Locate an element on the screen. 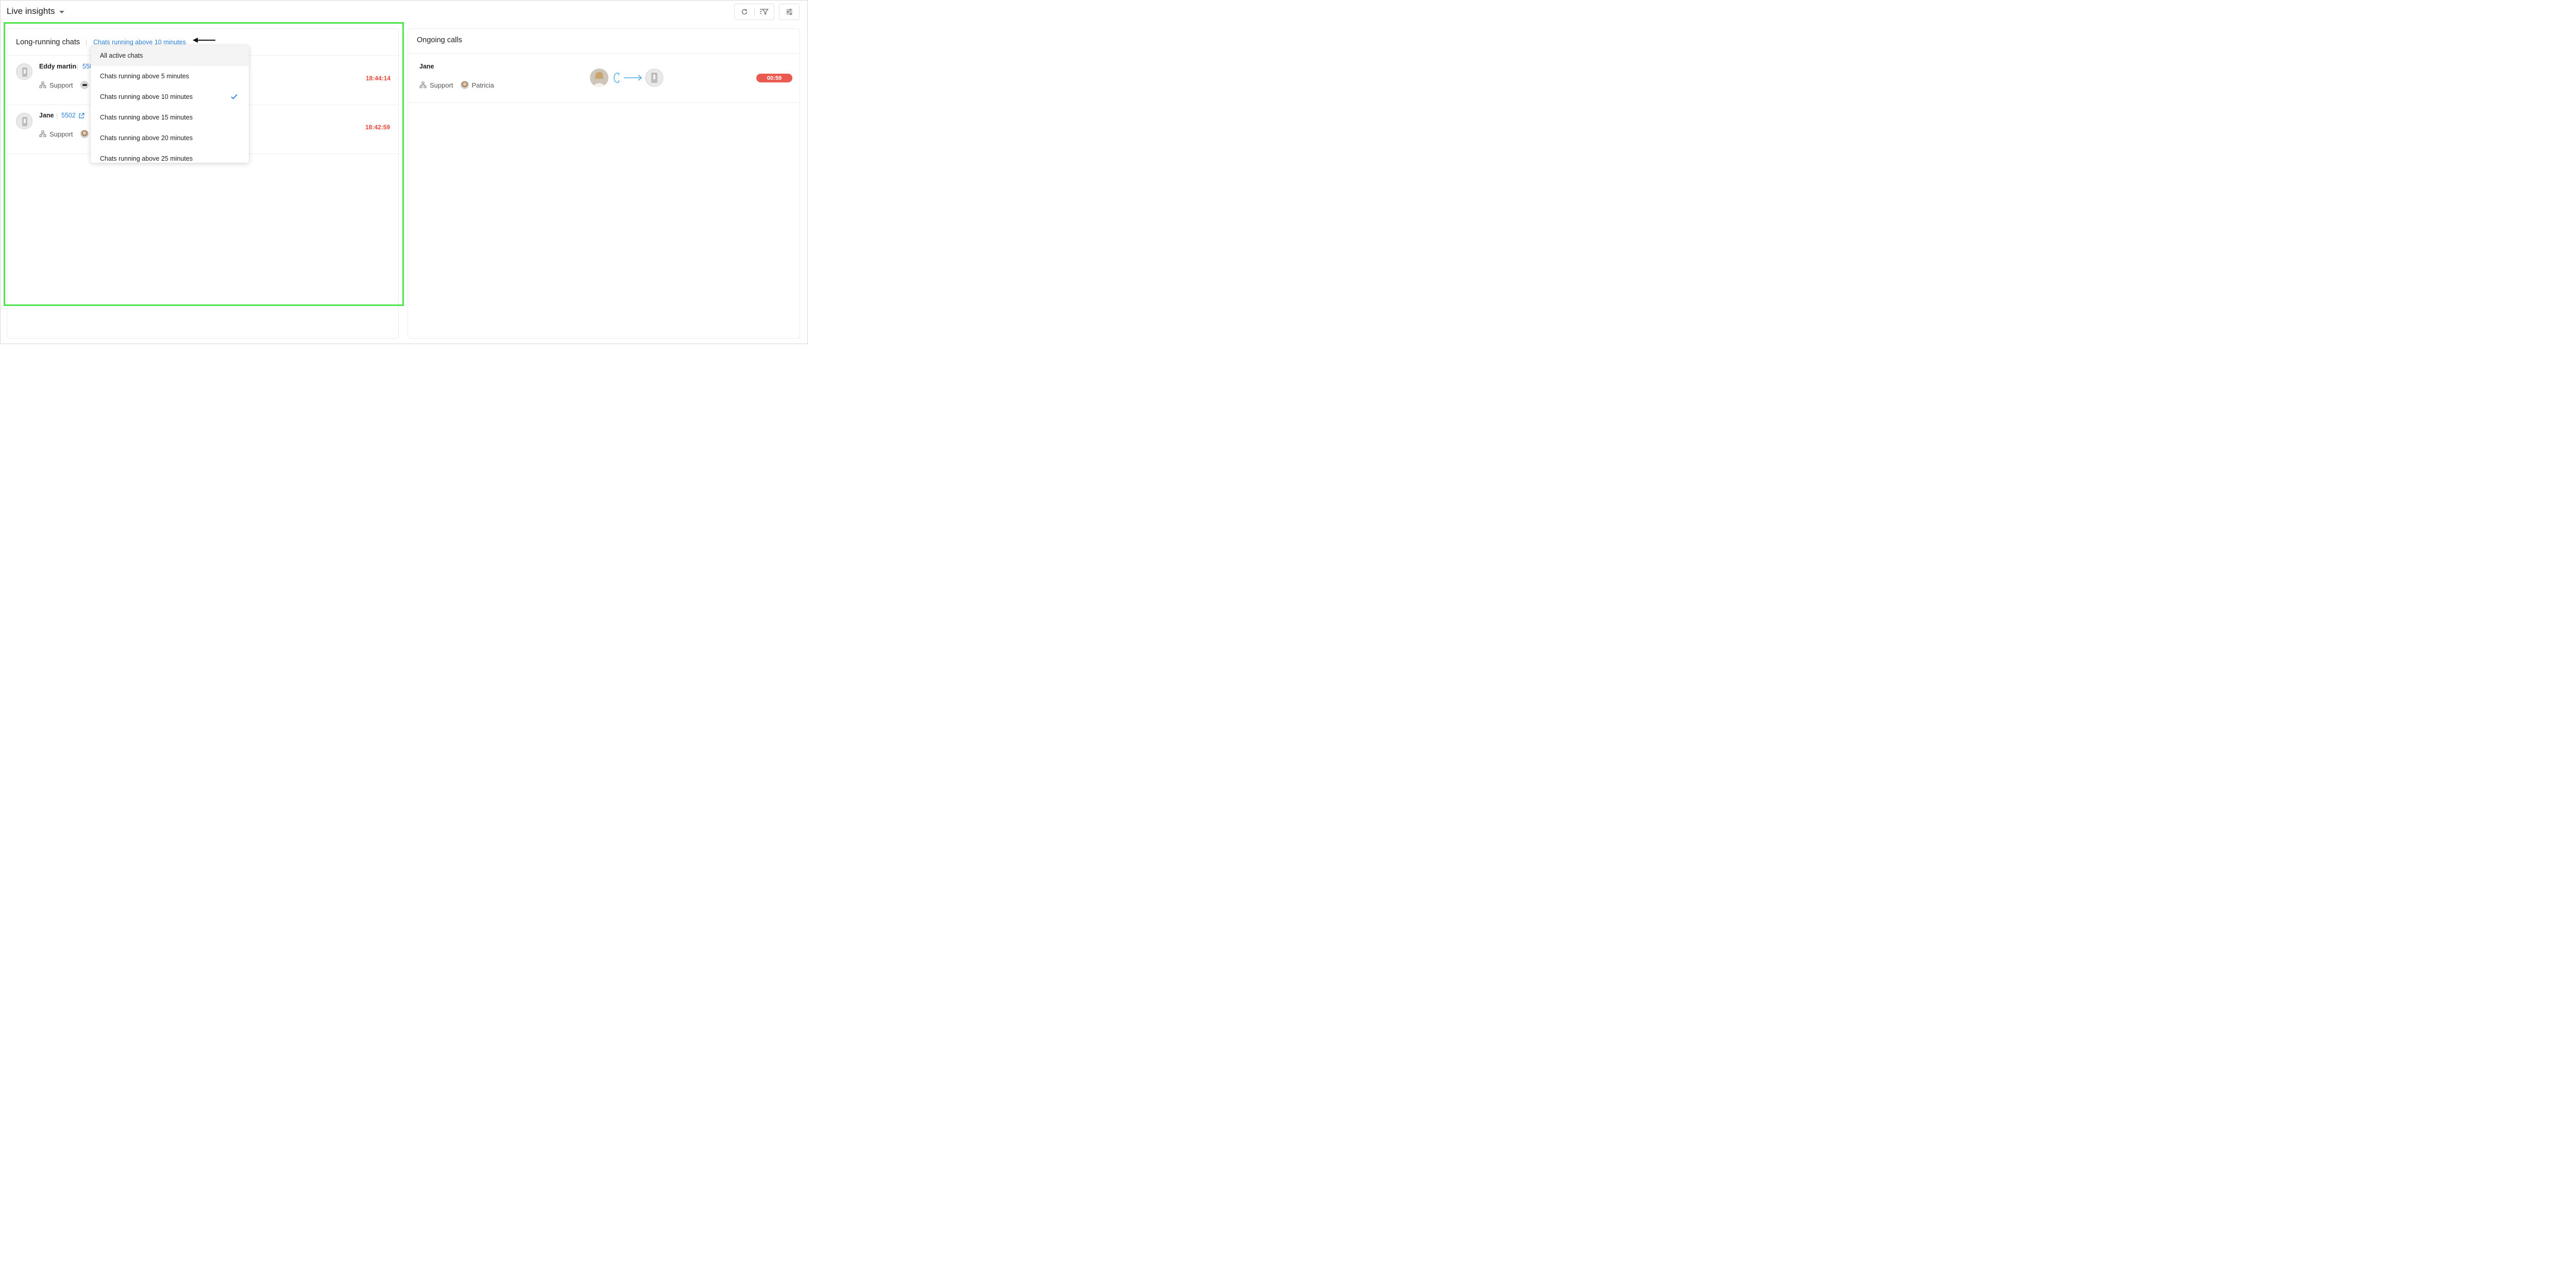 This screenshot has width=2576, height=1261. settings-button is located at coordinates (789, 12).